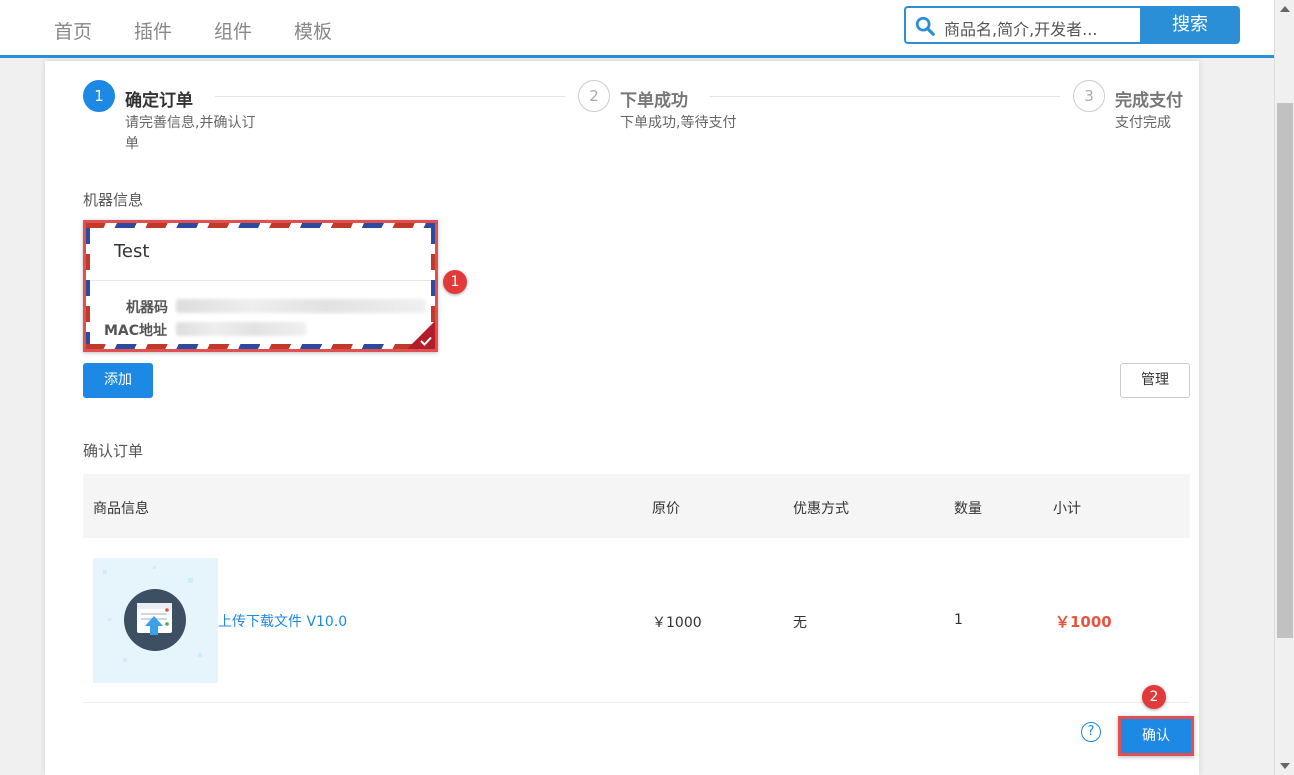 The width and height of the screenshot is (1294, 775). I want to click on scroll-up-arrow-icon, so click(1285, 9).